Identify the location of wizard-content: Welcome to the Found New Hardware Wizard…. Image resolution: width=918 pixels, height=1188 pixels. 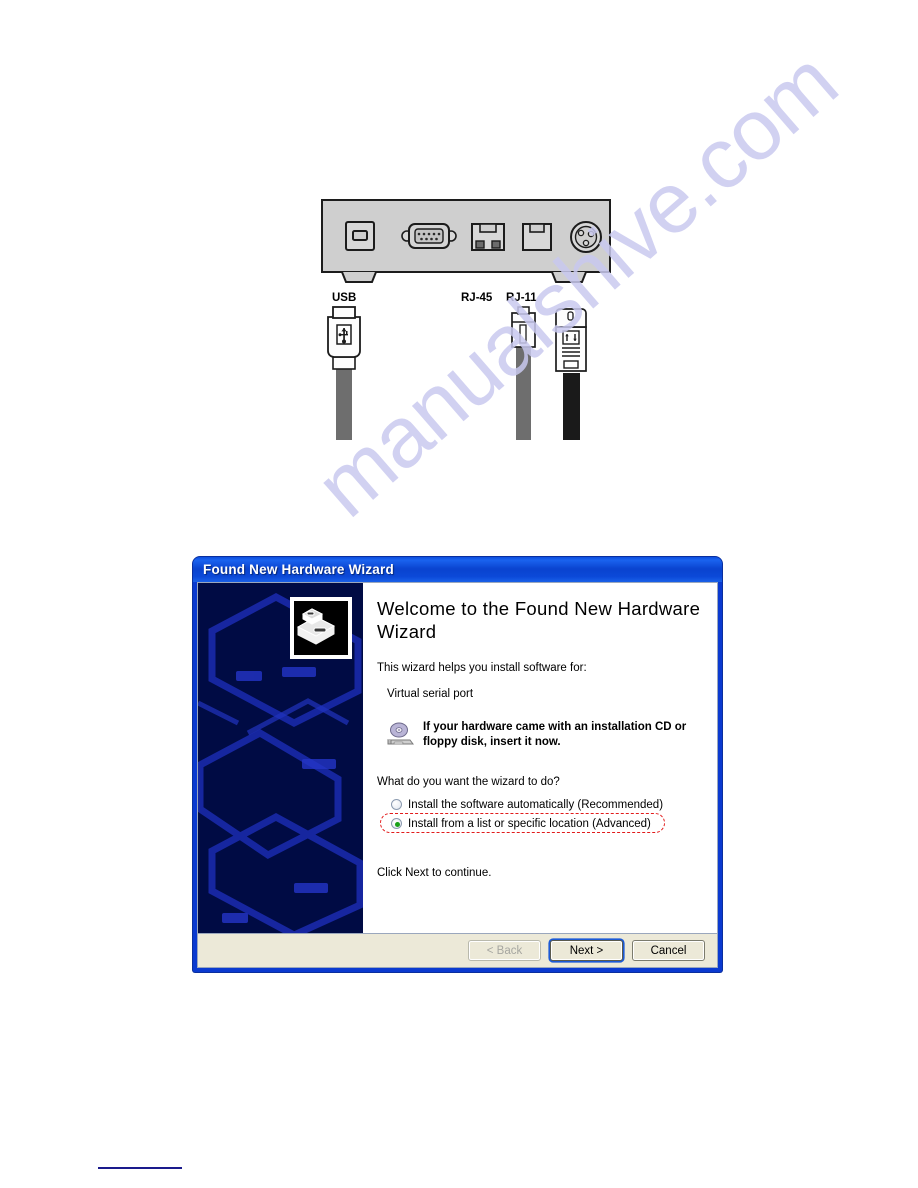
(540, 758).